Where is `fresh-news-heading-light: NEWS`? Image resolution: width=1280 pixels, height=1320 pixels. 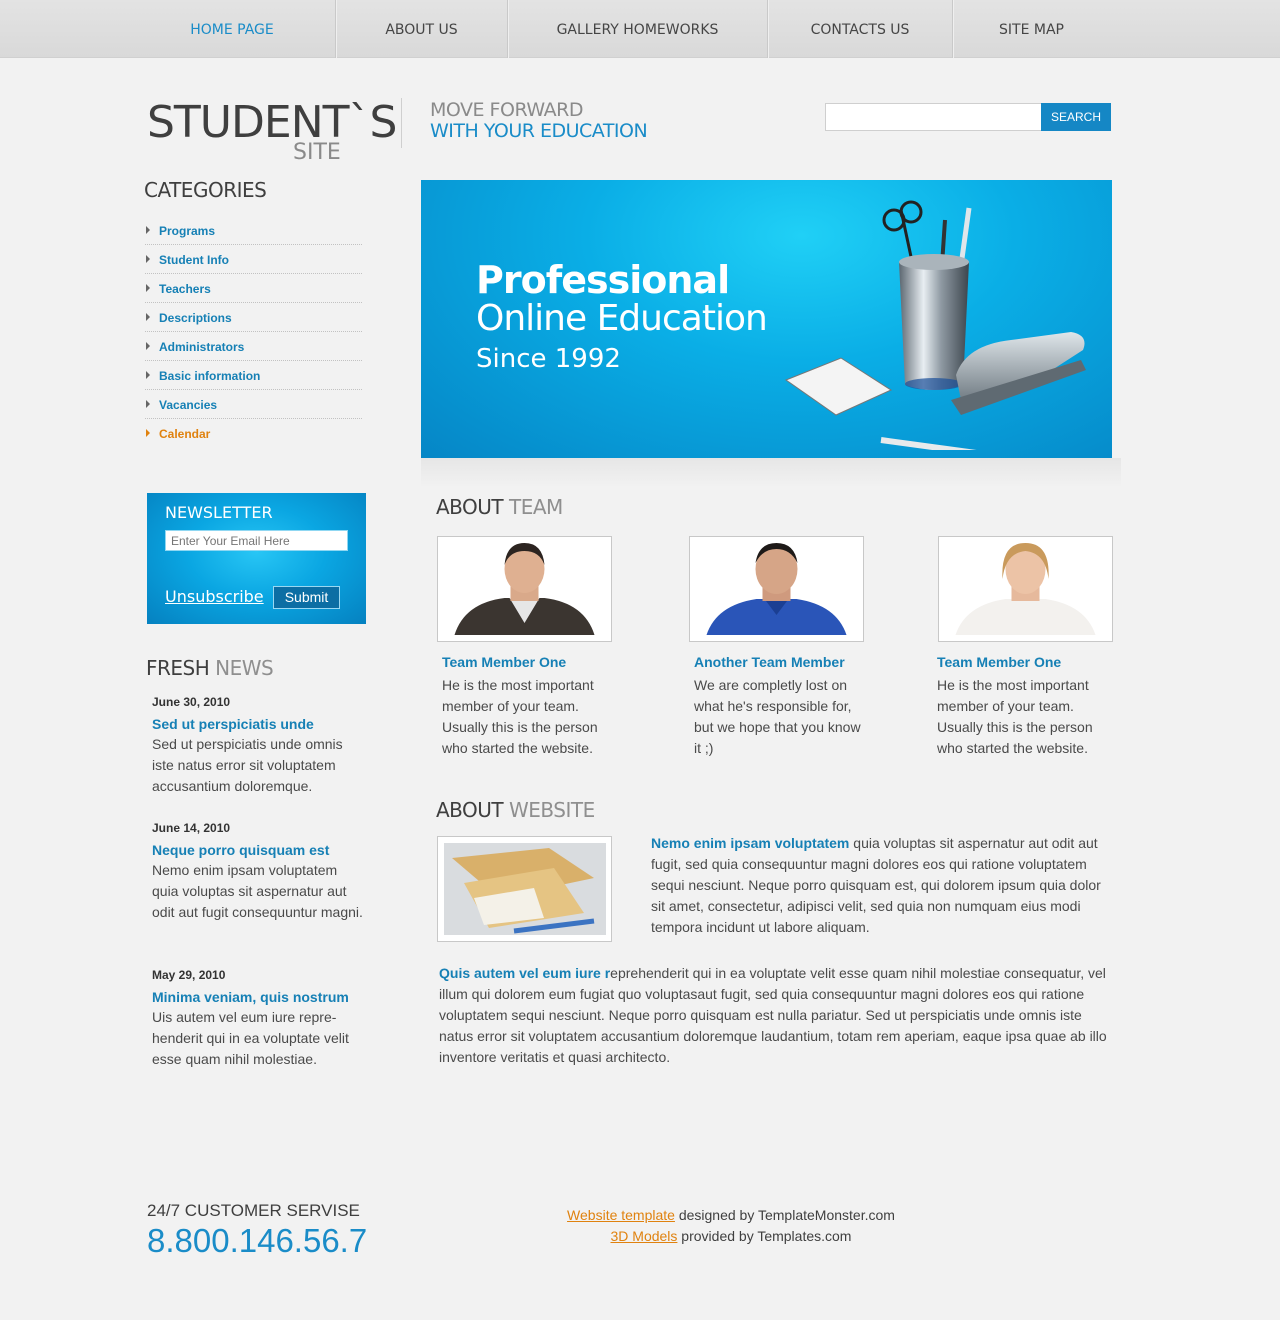
fresh-news-heading-light: NEWS is located at coordinates (244, 668).